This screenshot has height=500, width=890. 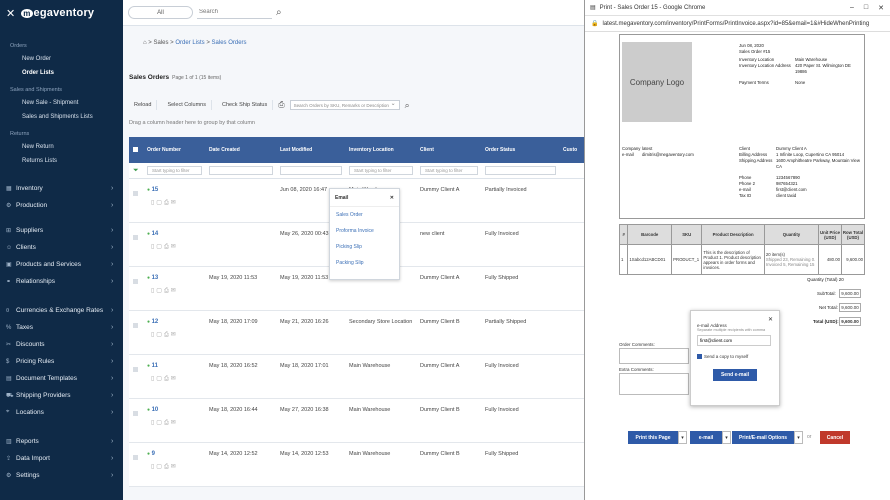 I want to click on close-window-icon: ✕, so click(x=881, y=8).